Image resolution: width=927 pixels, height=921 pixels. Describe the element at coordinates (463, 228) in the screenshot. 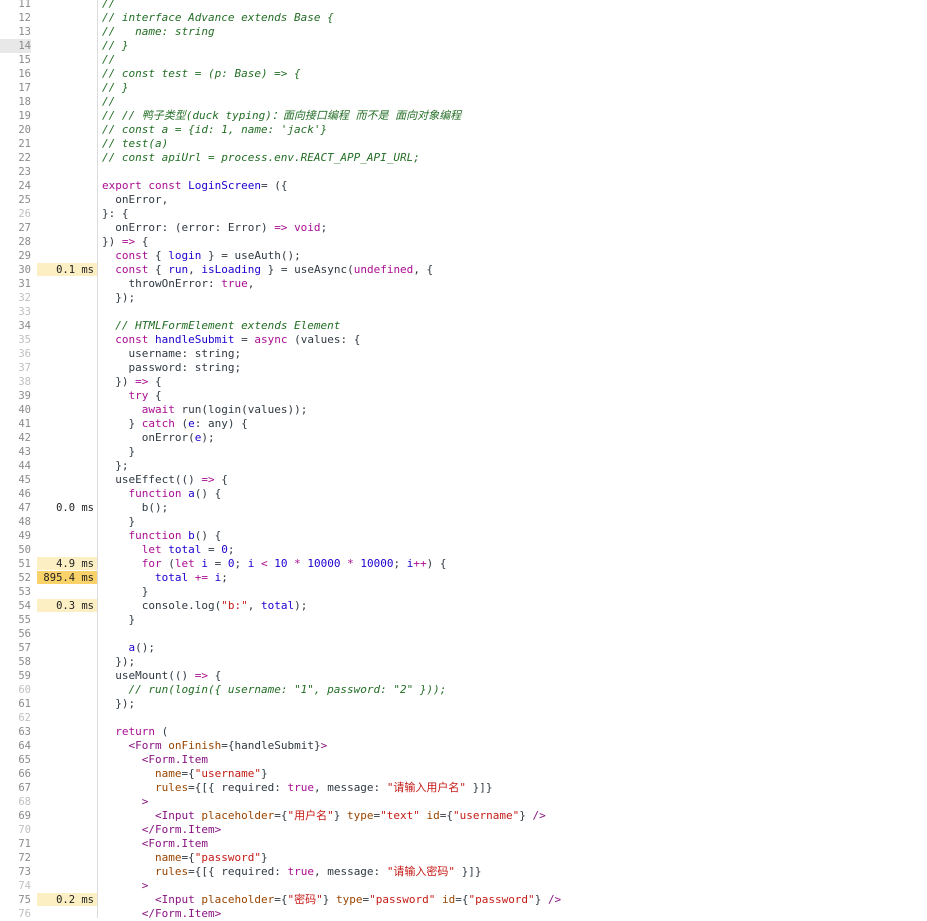

I see `code-line: 27 onError: (error: Error) => void;` at that location.